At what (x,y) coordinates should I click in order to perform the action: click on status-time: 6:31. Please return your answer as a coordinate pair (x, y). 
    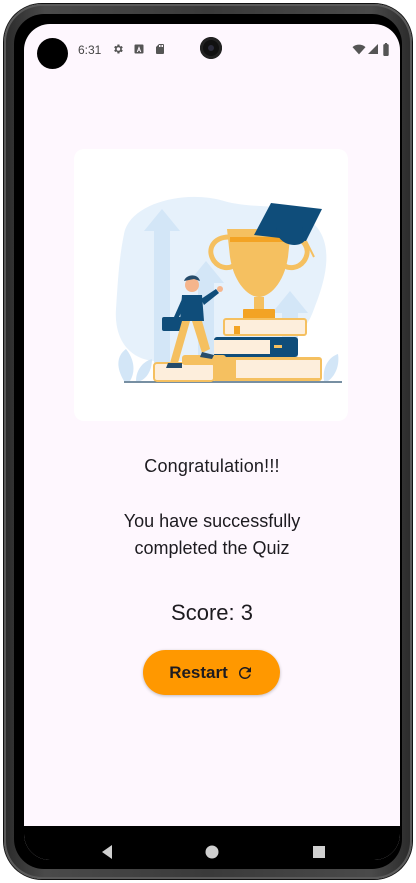
    Looking at the image, I should click on (90, 50).